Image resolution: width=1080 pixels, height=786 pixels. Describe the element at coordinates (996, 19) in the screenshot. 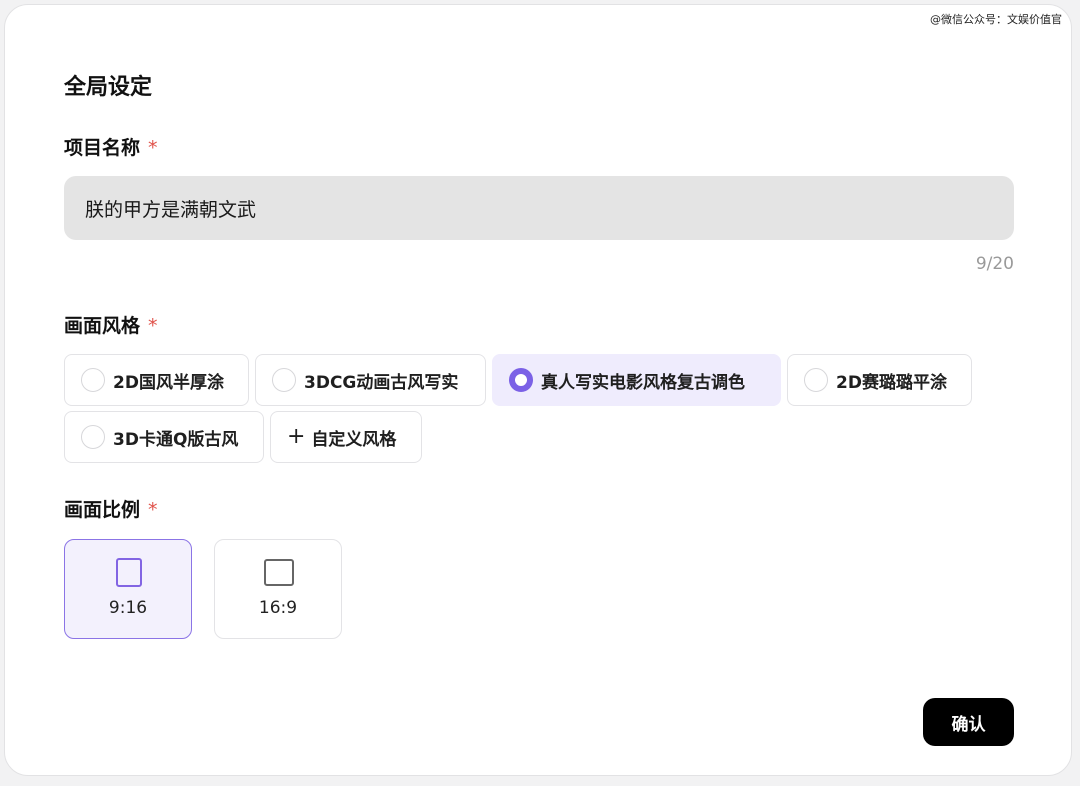

I see `watermark-text: @微信公众号：文娱价值官` at that location.